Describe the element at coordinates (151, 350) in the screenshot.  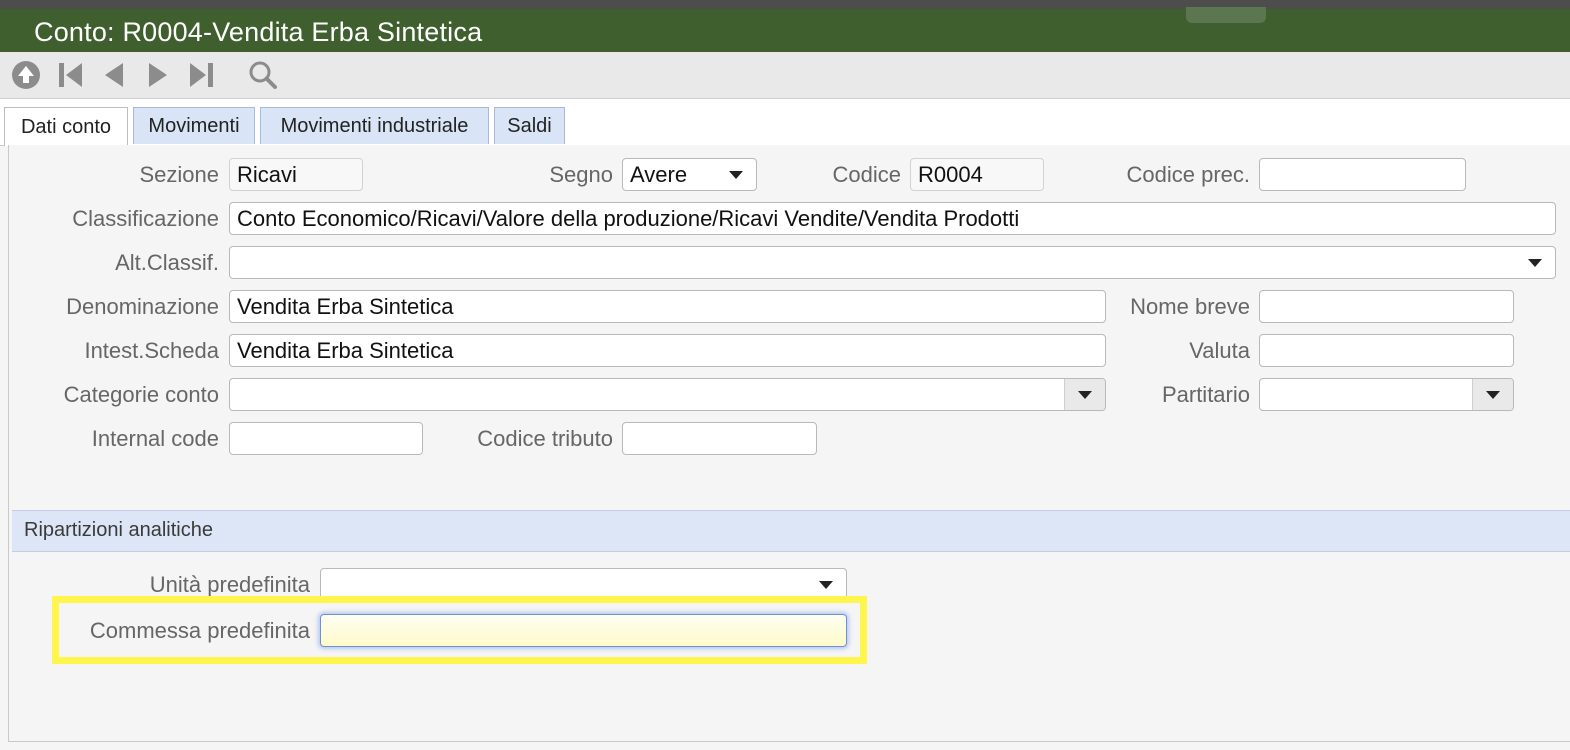
I see `intest-scheda-label: Intest.Scheda` at that location.